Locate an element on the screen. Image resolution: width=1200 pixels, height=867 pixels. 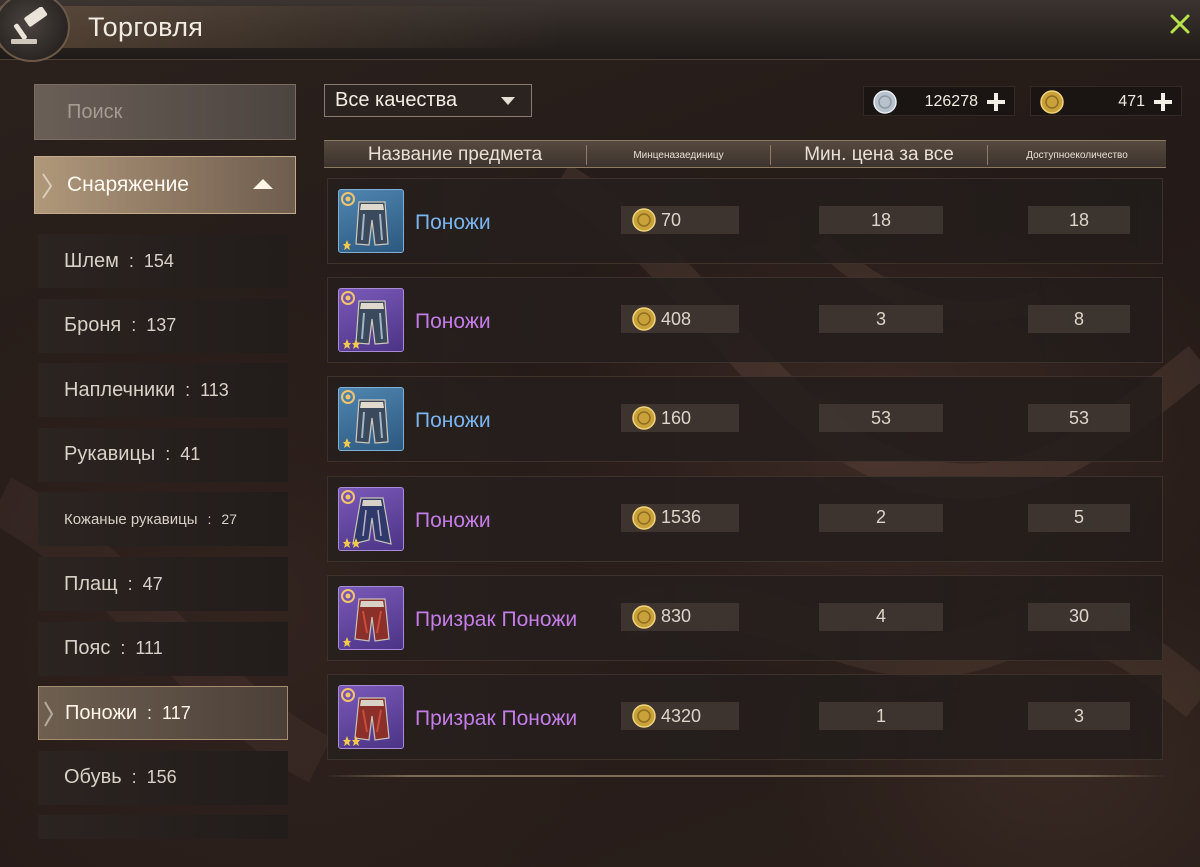
quantity-cell: 5 is located at coordinates (1079, 517).